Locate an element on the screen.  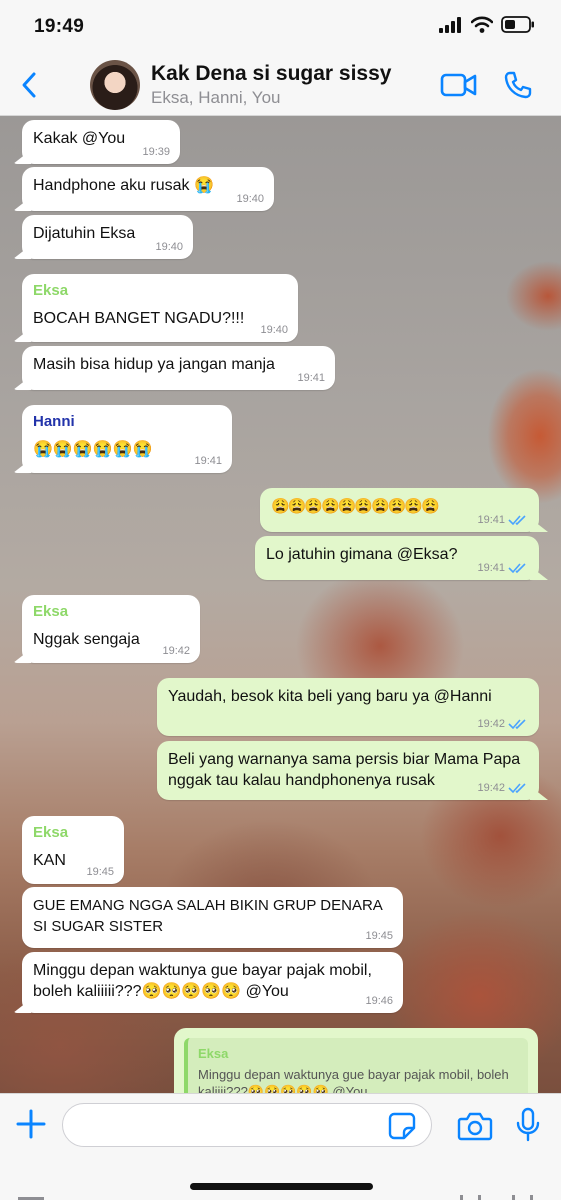
phone-icon is located at coordinates (518, 85).